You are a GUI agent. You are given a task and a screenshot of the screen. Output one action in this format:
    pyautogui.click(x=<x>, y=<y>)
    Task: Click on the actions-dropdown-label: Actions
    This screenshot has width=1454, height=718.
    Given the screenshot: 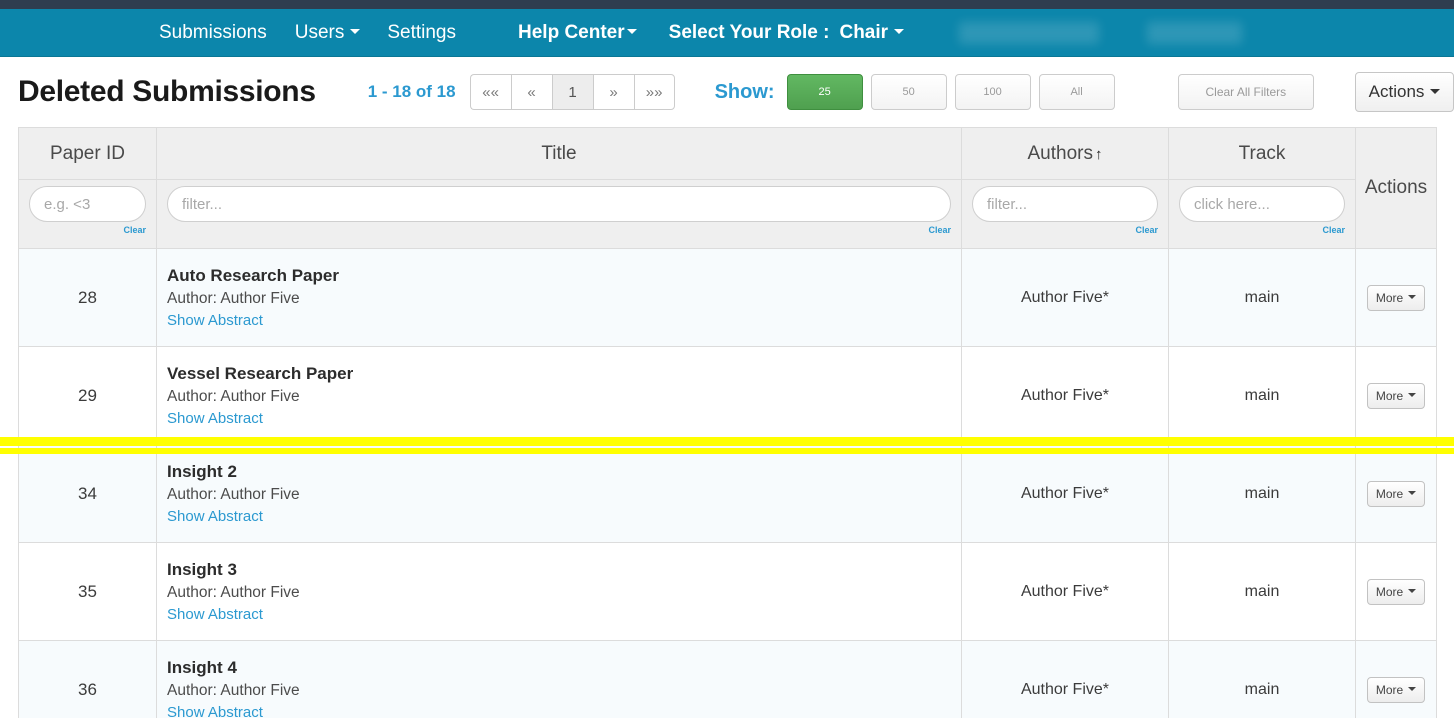 What is the action you would take?
    pyautogui.click(x=1396, y=91)
    